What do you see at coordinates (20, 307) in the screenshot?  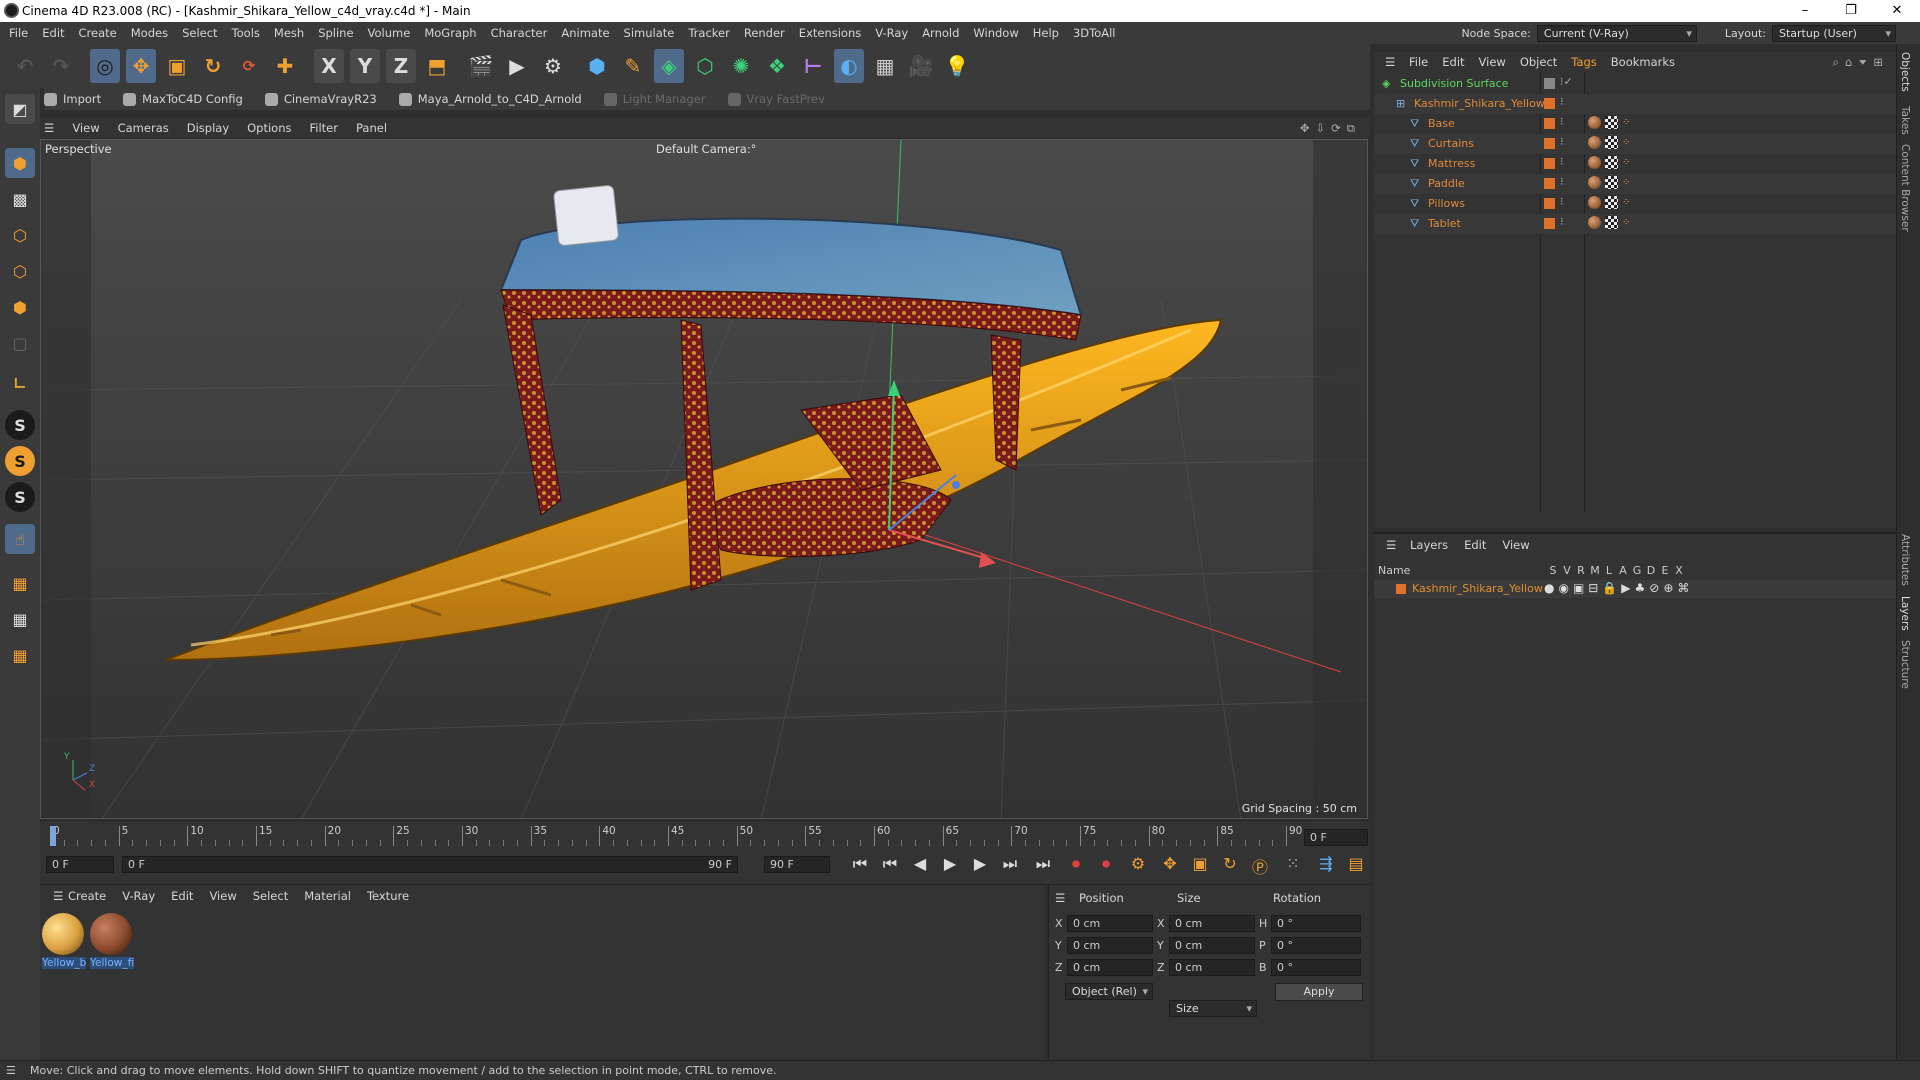 I see `polygons-mode-icon: ⬢` at bounding box center [20, 307].